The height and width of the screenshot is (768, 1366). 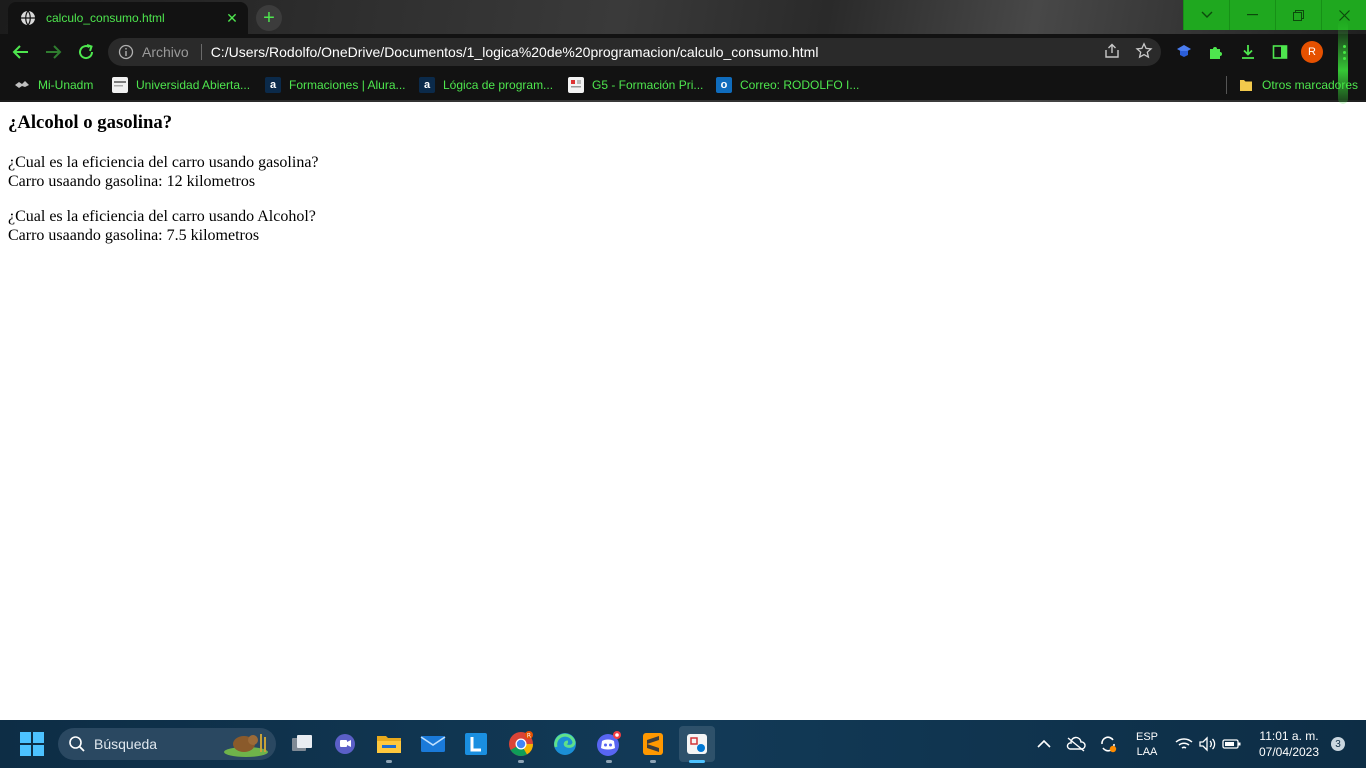 I want to click on close-tab-icon: ✕, so click(x=232, y=18).